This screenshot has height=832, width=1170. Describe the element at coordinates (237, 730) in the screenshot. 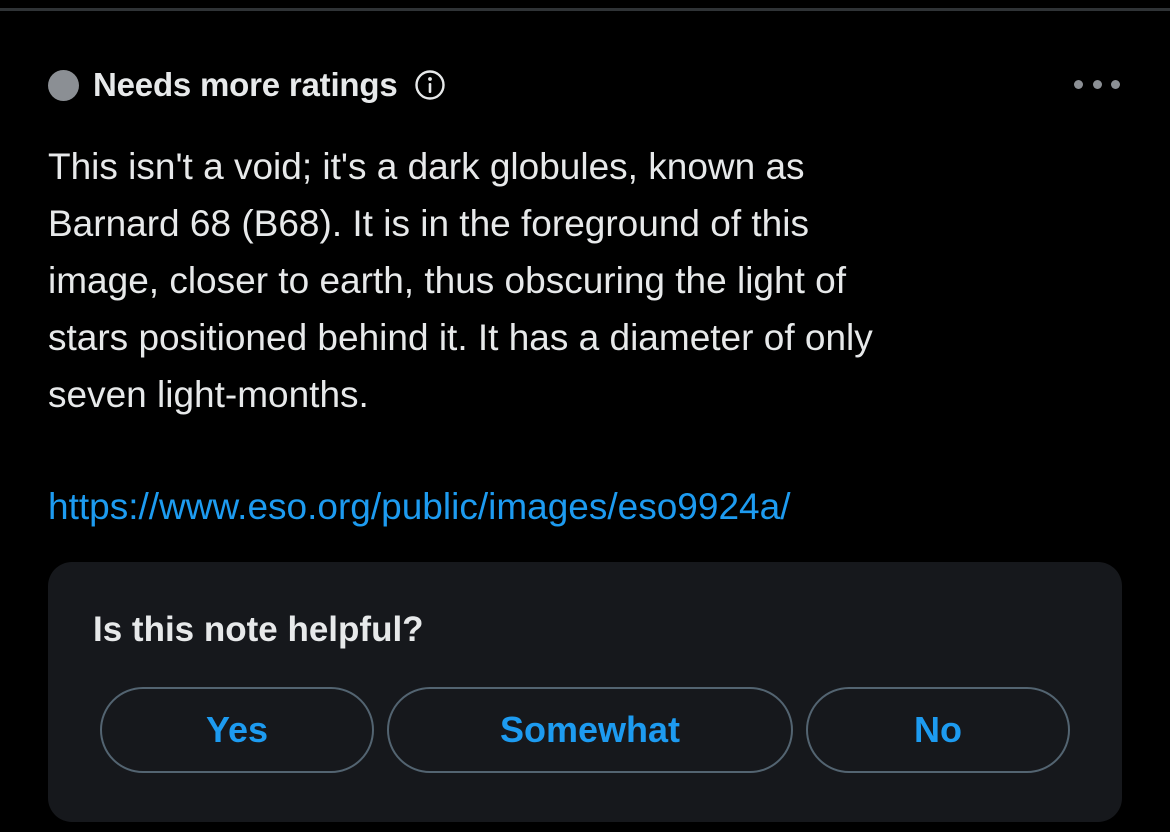

I see `yes-button: Yes` at that location.